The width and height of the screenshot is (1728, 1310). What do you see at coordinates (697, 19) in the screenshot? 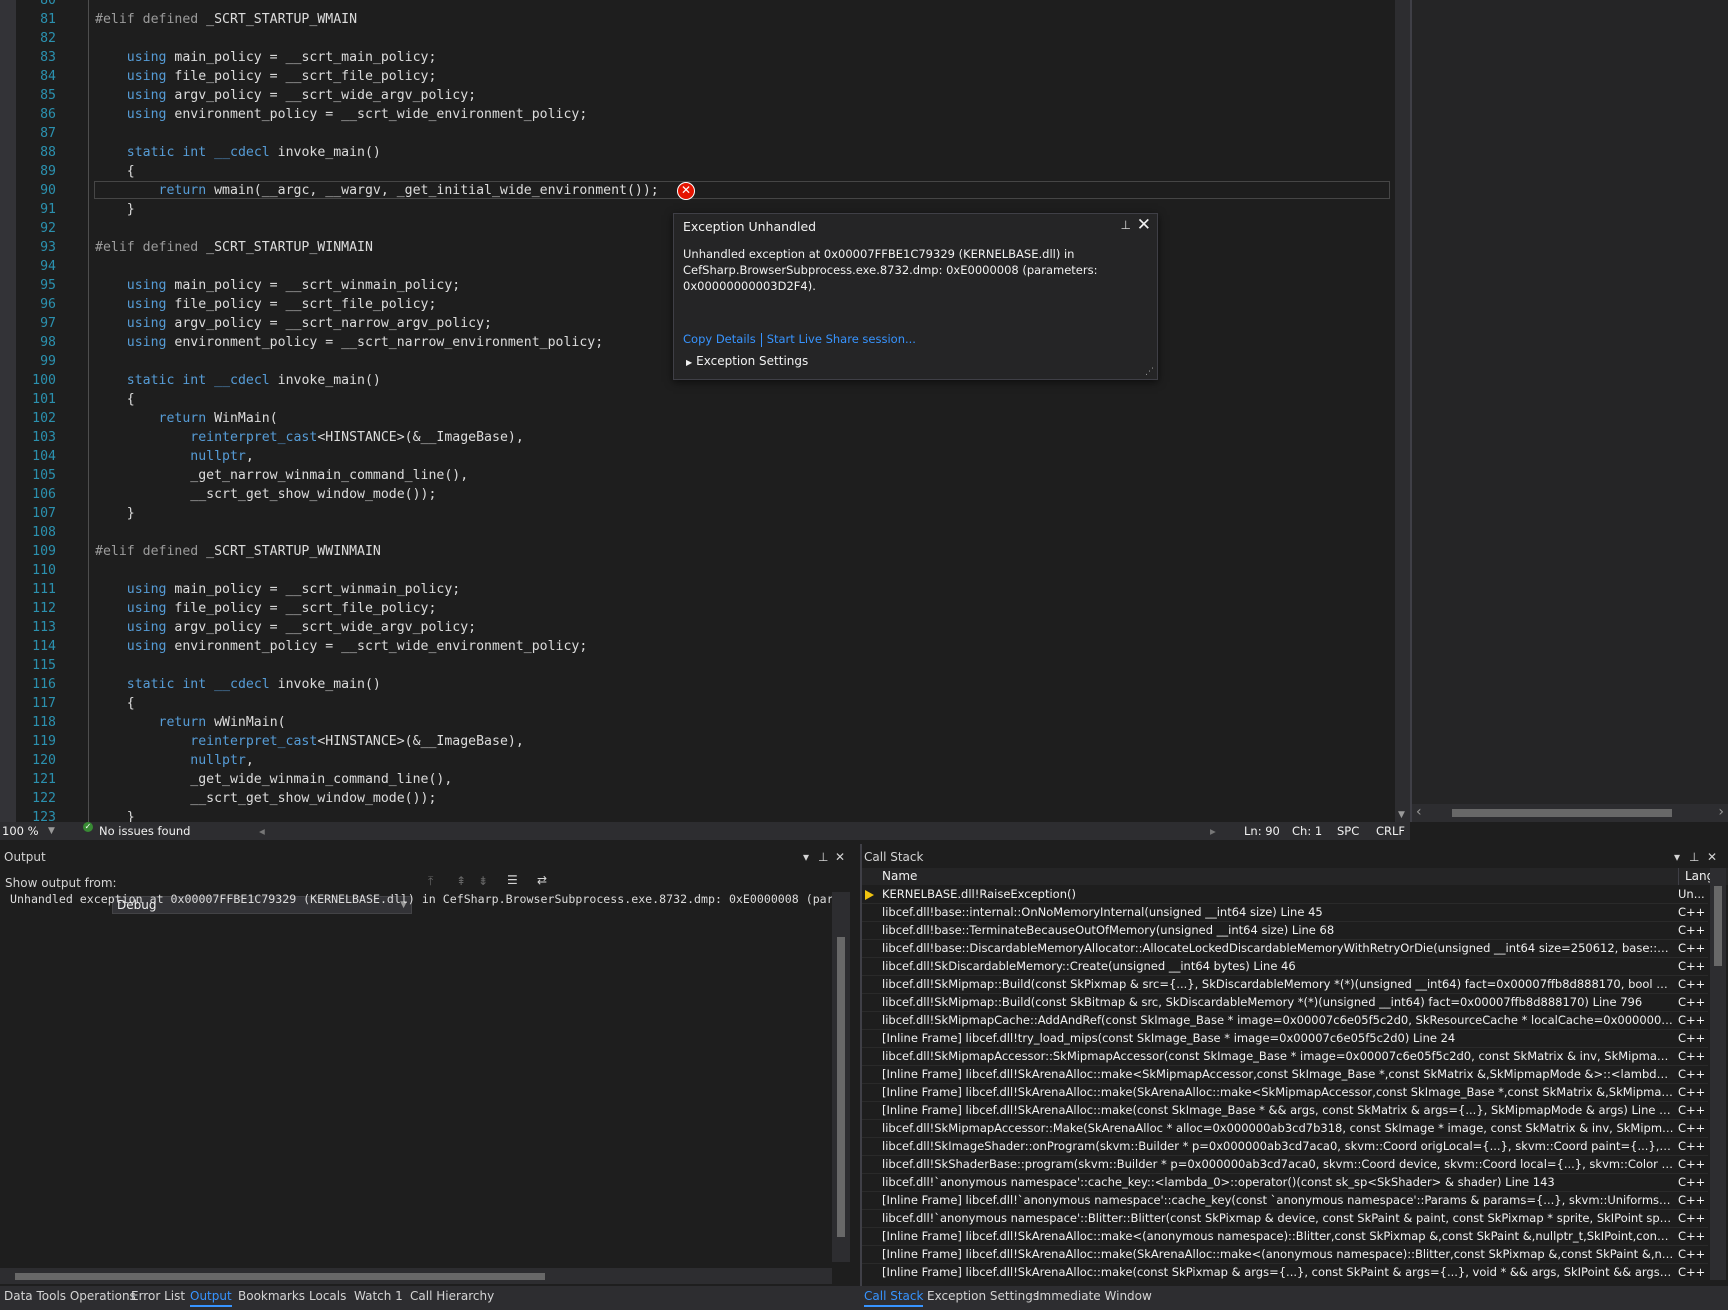
I see `code-line: 81 #elif defined _SCRT_STARTUP_WMAIN` at bounding box center [697, 19].